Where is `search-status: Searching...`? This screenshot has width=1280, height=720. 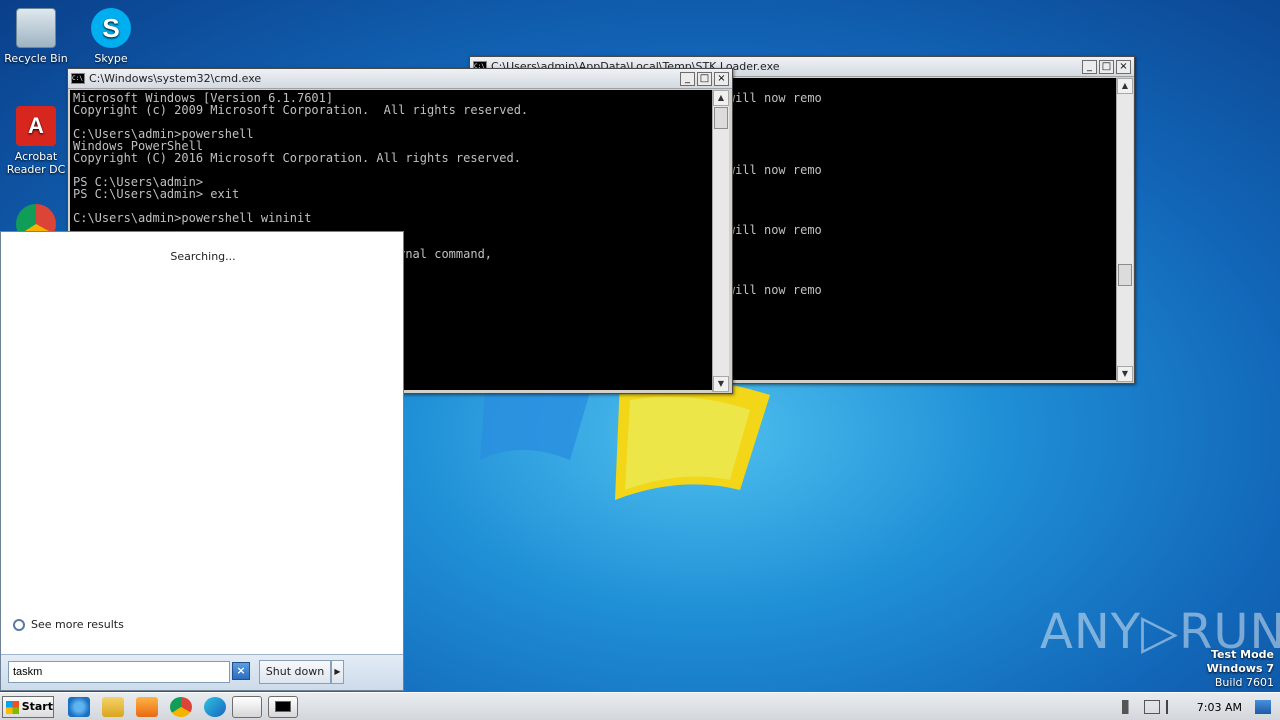 search-status: Searching... is located at coordinates (203, 256).